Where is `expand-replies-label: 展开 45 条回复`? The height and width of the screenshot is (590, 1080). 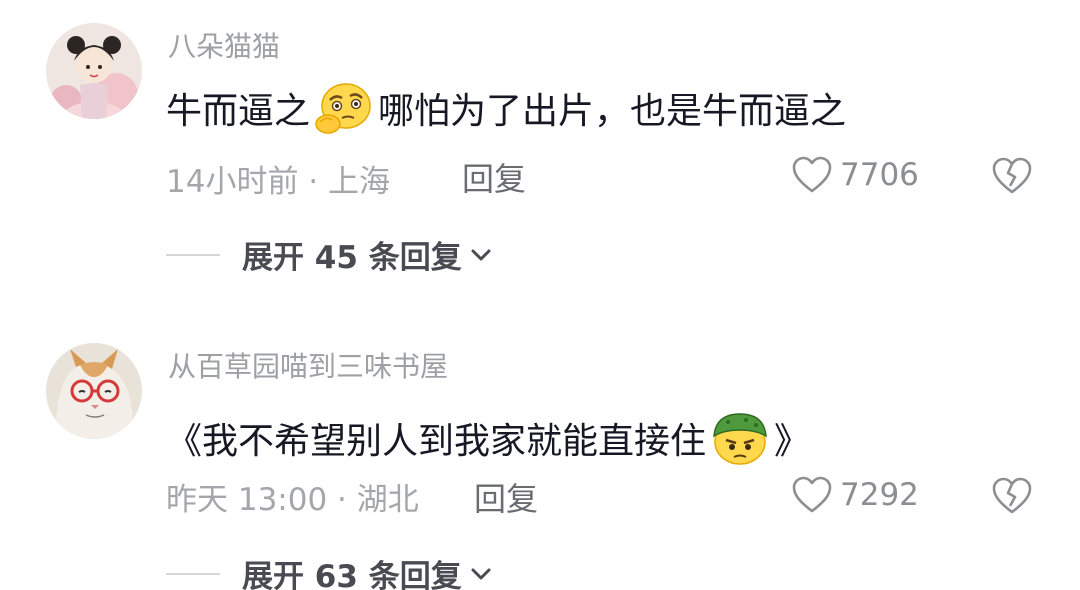
expand-replies-label: 展开 45 条回复 is located at coordinates (352, 258).